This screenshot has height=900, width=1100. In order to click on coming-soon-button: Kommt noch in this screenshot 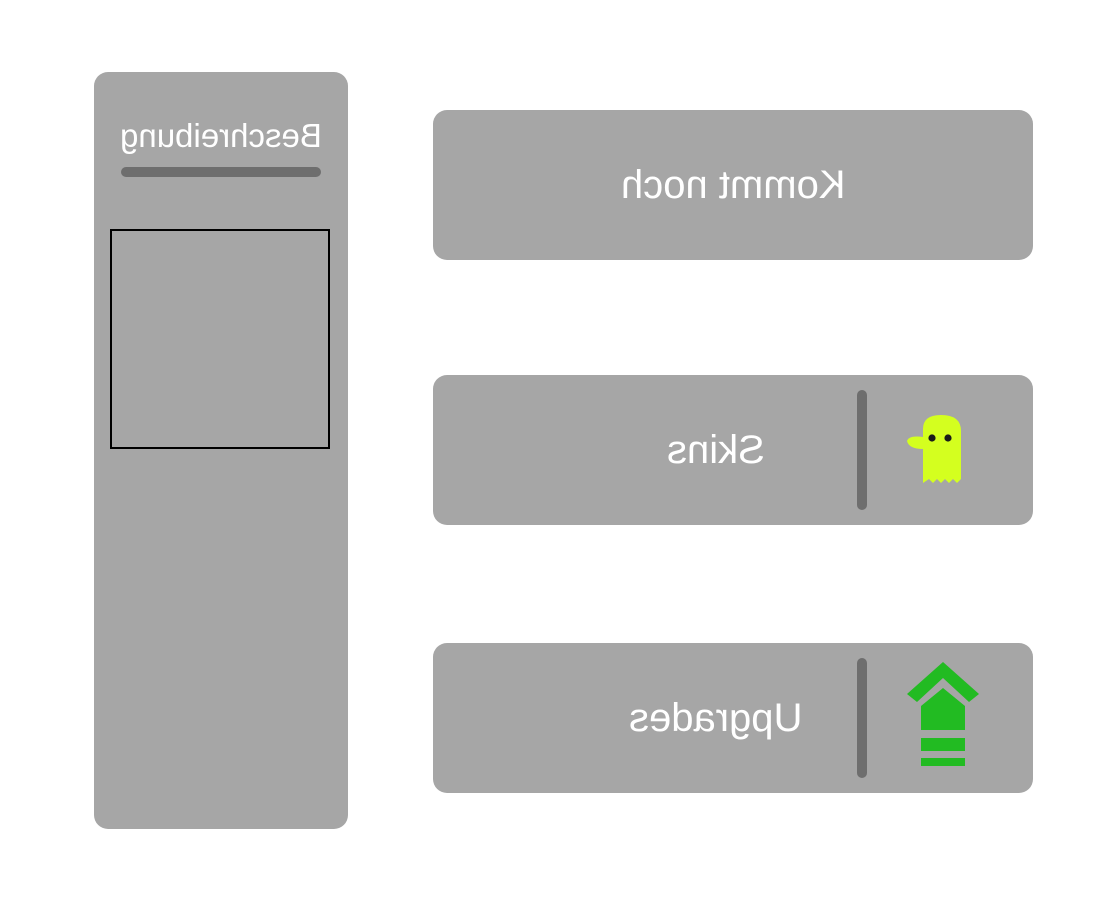, I will do `click(733, 185)`.